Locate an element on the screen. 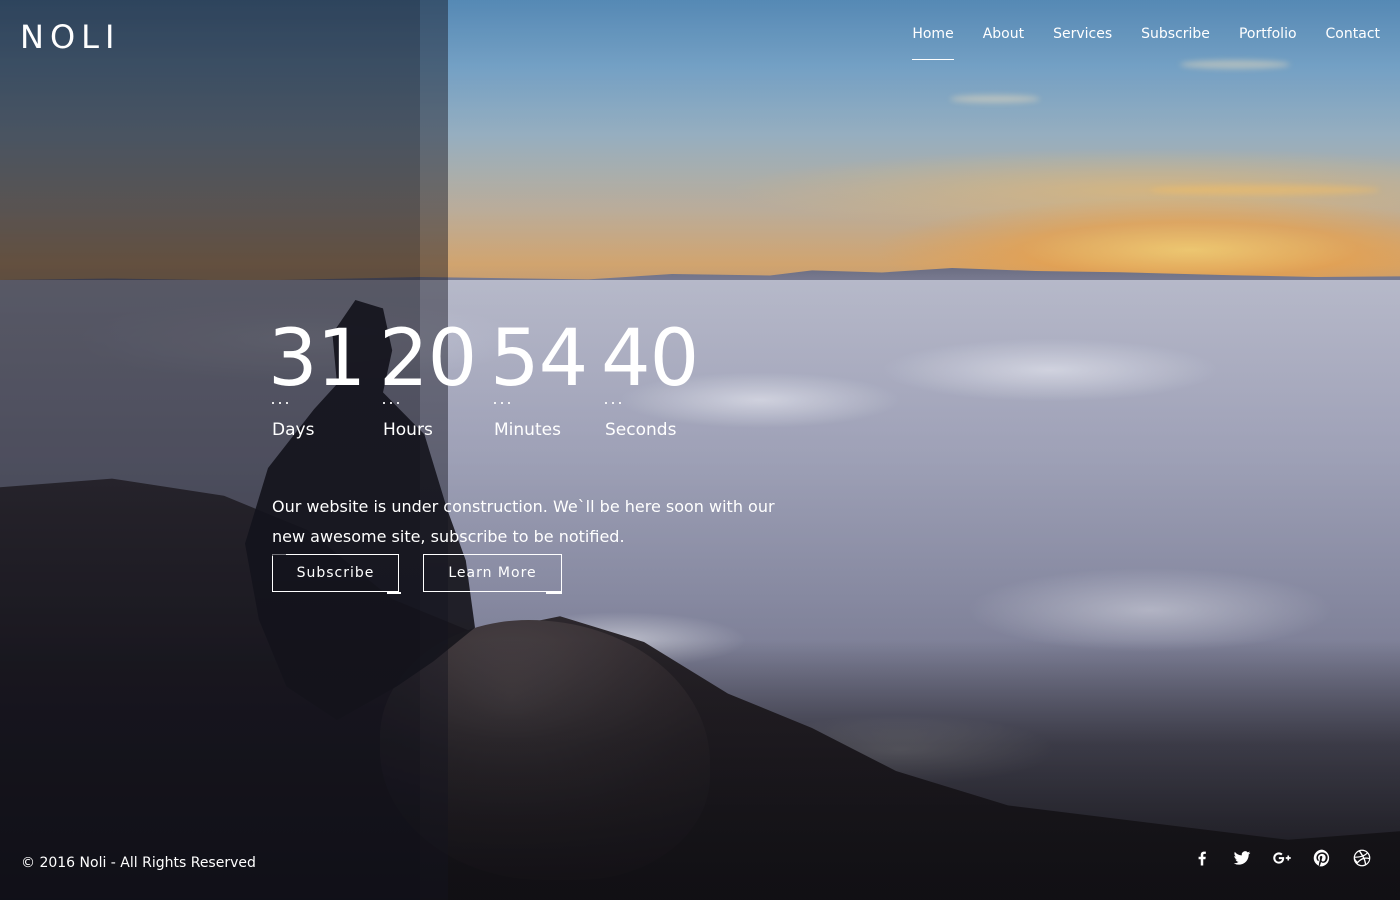 Image resolution: width=1400 pixels, height=900 pixels. countdown-timer: 31 Days 20 Hours 54 Minutes 40 Seconds is located at coordinates (490, 379).